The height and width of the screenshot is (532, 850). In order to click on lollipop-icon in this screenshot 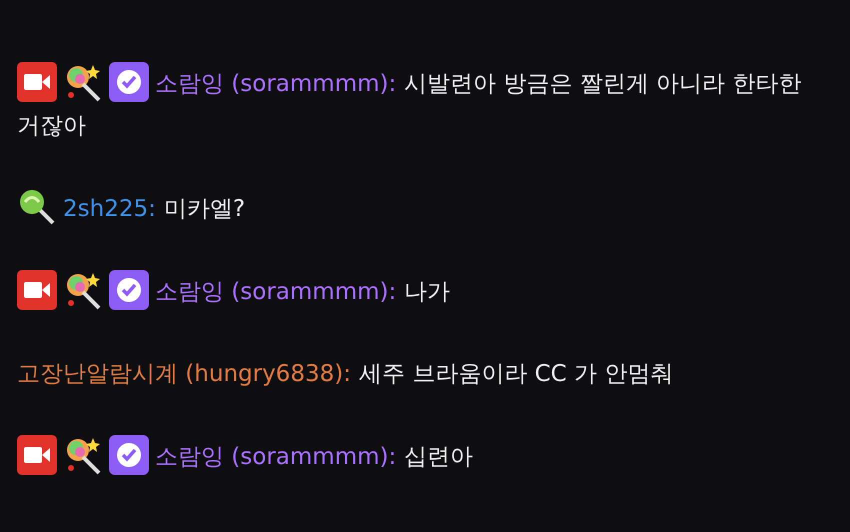, I will do `click(37, 207)`.